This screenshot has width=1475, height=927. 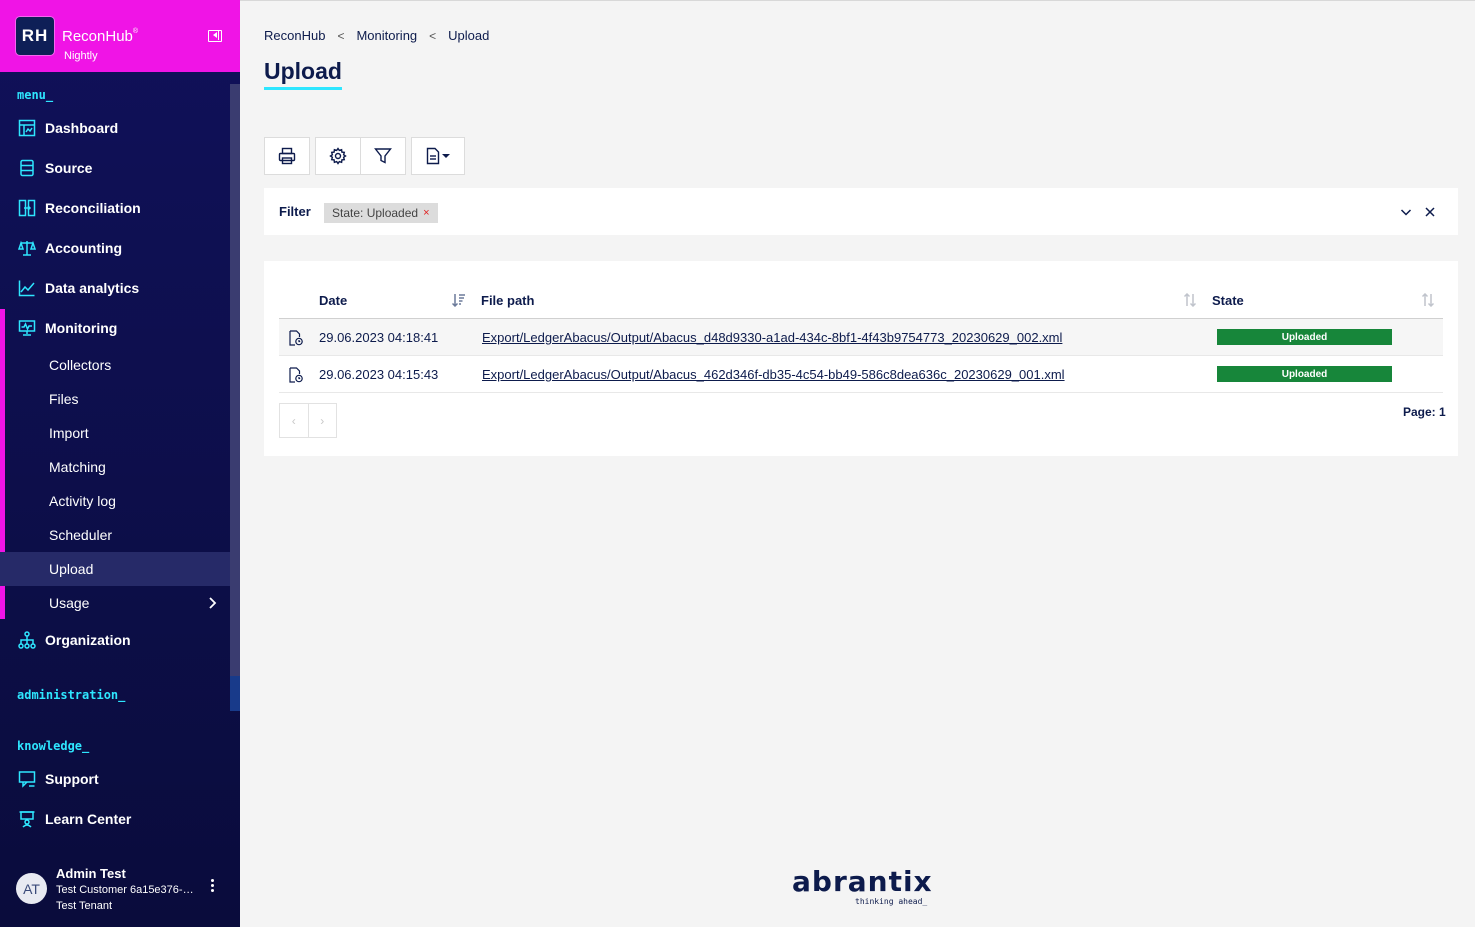 I want to click on sidebar-item-label: Learn Center, so click(x=88, y=819).